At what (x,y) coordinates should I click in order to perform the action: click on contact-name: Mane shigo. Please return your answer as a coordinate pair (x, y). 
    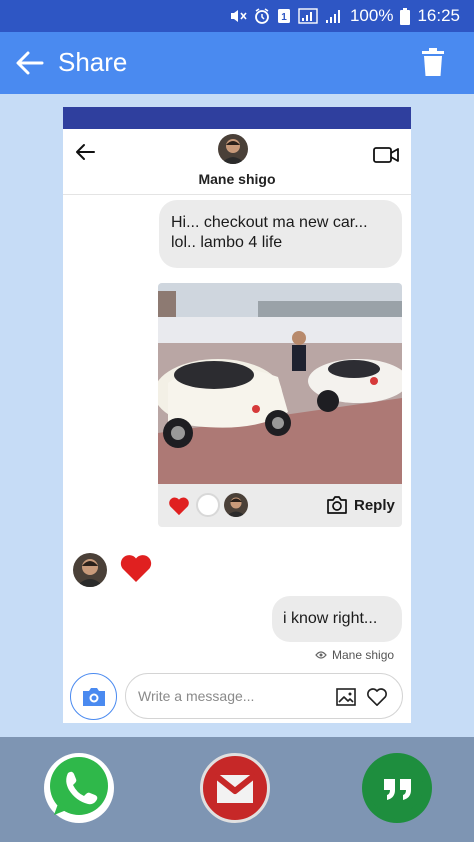
    Looking at the image, I should click on (237, 179).